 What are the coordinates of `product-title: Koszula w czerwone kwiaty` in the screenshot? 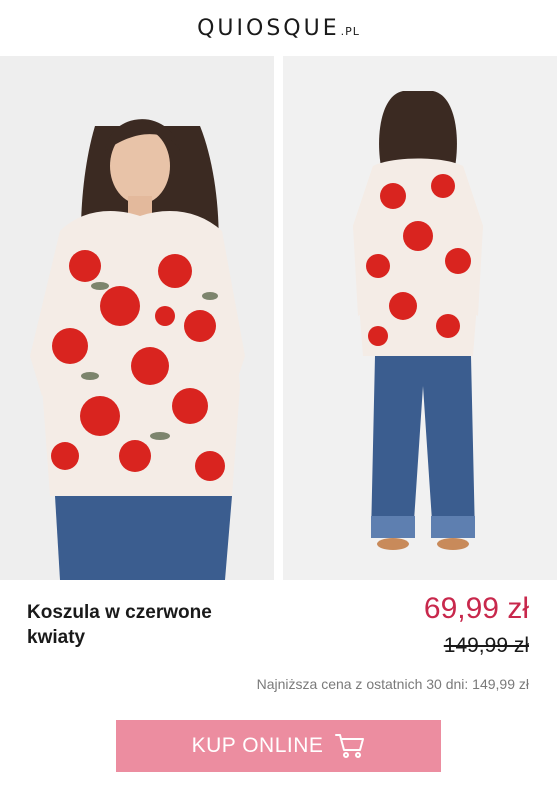 It's located at (147, 625).